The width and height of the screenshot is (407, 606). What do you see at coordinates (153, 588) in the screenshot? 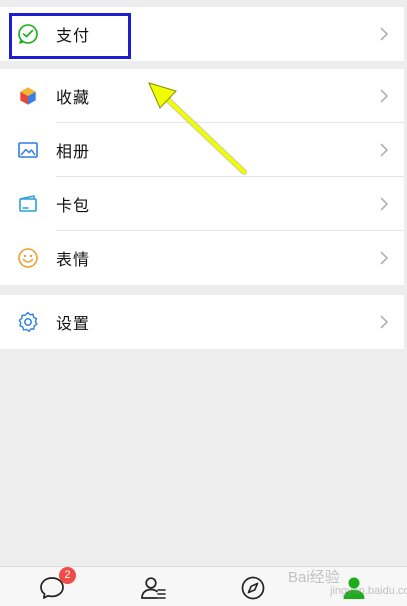
I see `contacts-icon` at bounding box center [153, 588].